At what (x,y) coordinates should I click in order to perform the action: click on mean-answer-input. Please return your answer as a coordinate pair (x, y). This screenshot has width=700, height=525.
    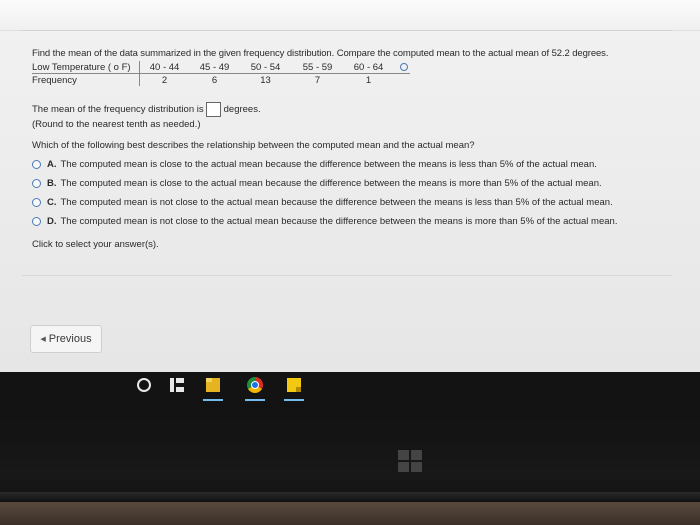
    Looking at the image, I should click on (213, 109).